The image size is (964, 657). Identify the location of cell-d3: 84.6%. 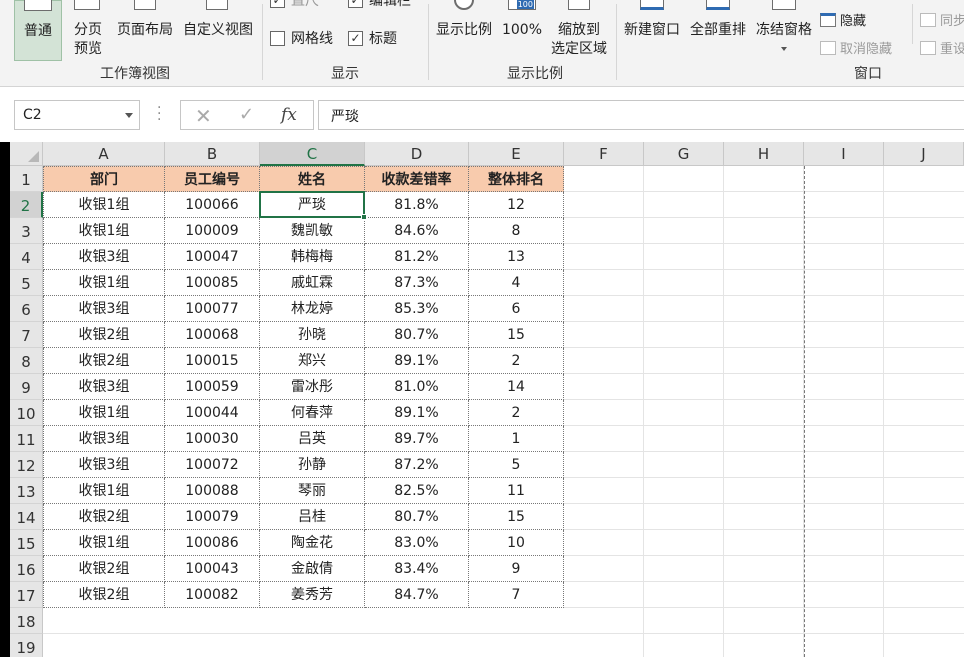
(417, 231).